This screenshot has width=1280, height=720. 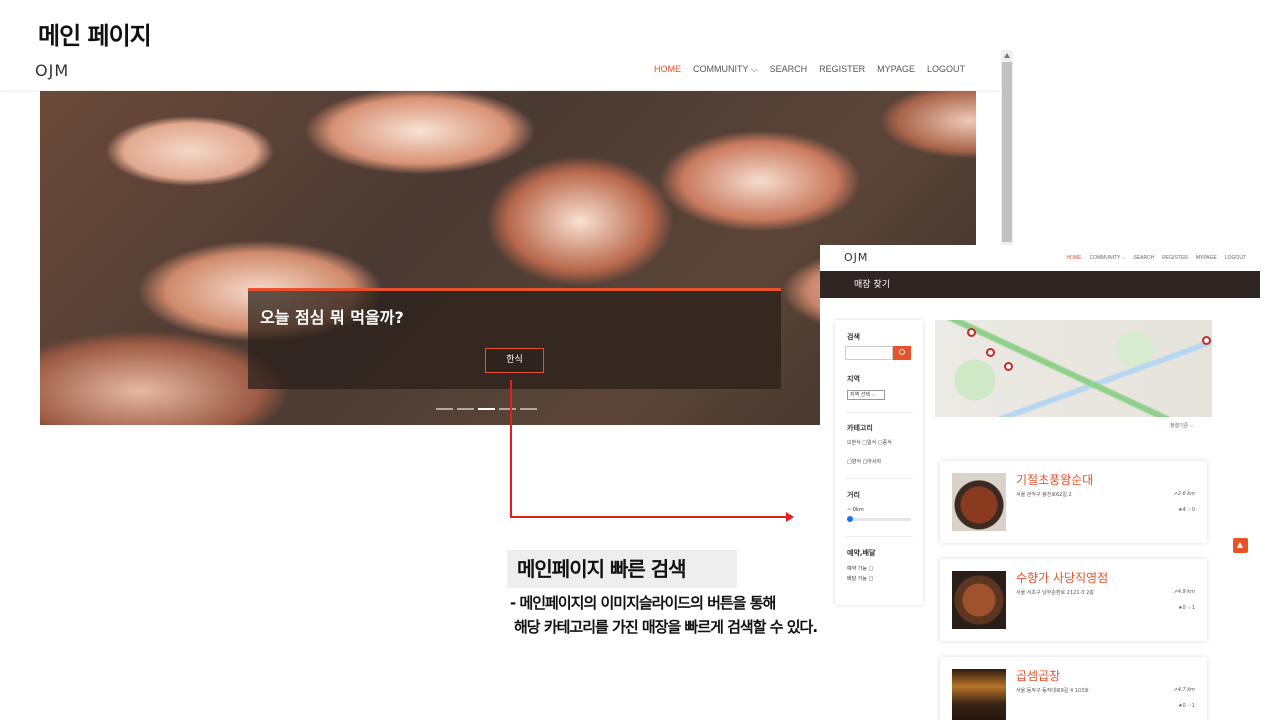 What do you see at coordinates (1052, 691) in the screenshot?
I see `store-address: 서울 동작구 동작대로9길 4 103호` at bounding box center [1052, 691].